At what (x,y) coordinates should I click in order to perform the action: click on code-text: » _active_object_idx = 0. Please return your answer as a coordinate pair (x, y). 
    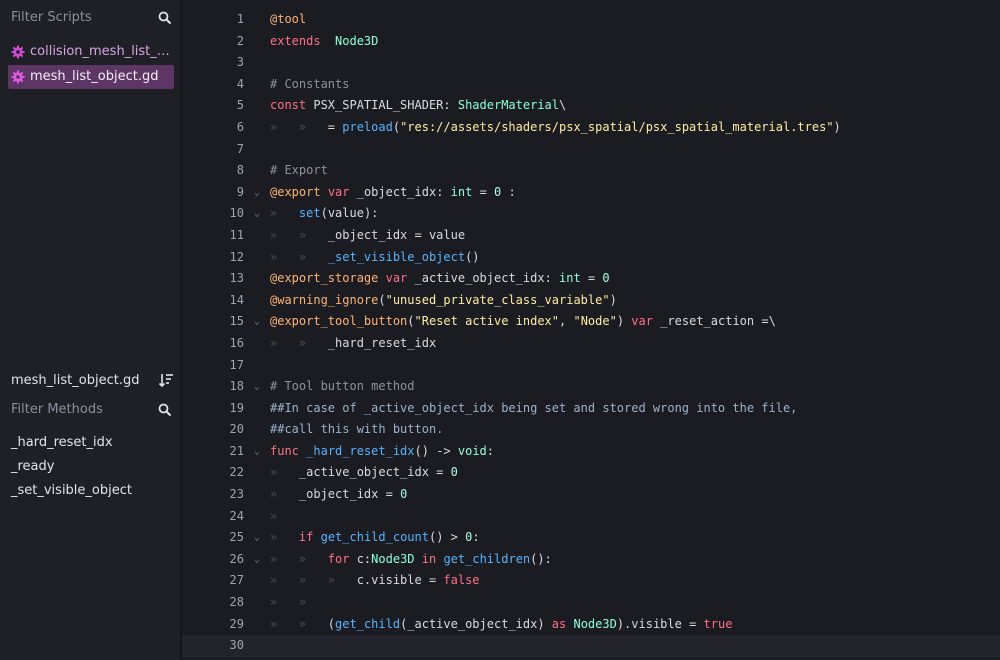
    Looking at the image, I should click on (364, 473).